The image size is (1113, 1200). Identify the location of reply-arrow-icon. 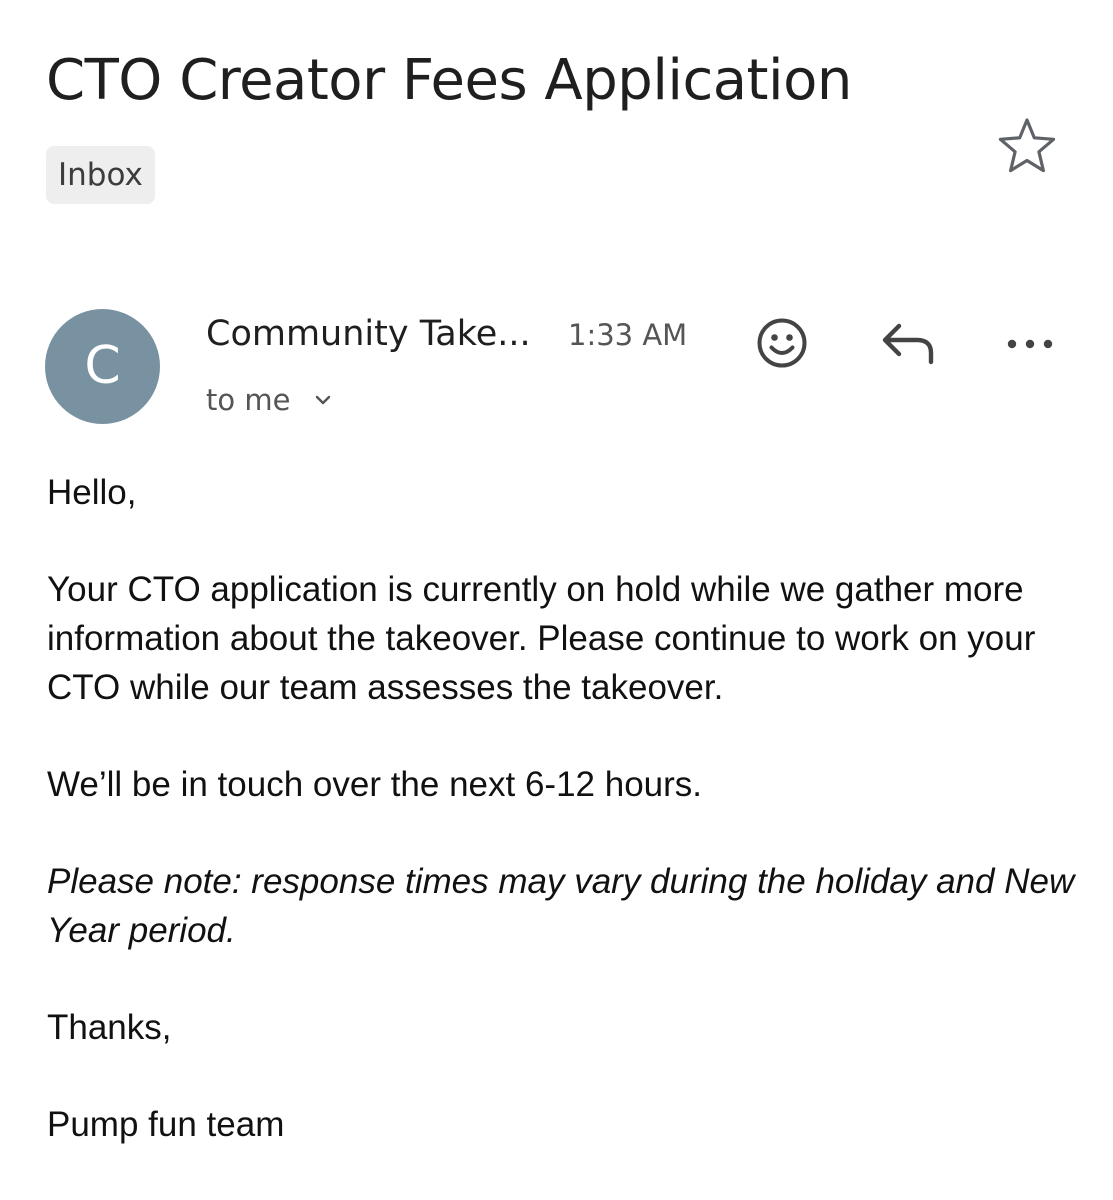
(908, 344).